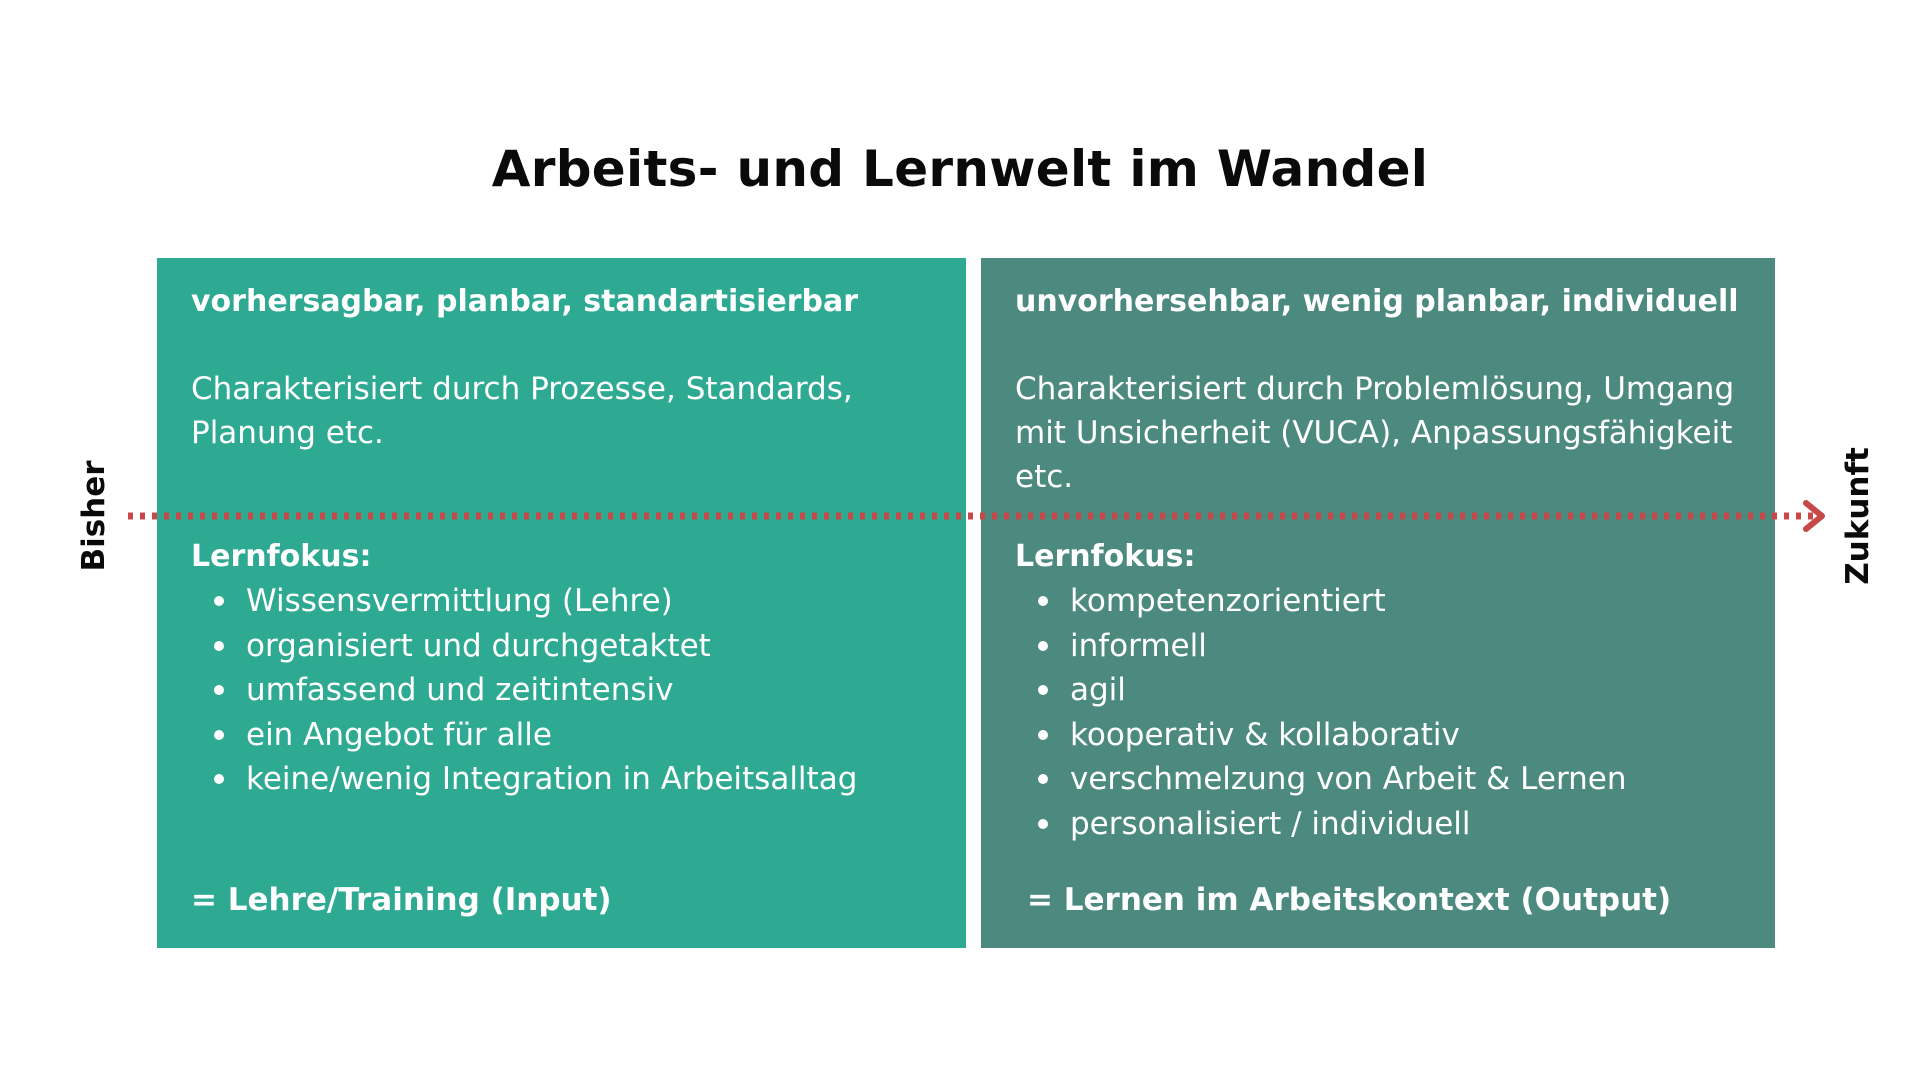 The height and width of the screenshot is (1080, 1920). Describe the element at coordinates (478, 645) in the screenshot. I see `list-item-text: organisiert und durchgetaktet` at that location.